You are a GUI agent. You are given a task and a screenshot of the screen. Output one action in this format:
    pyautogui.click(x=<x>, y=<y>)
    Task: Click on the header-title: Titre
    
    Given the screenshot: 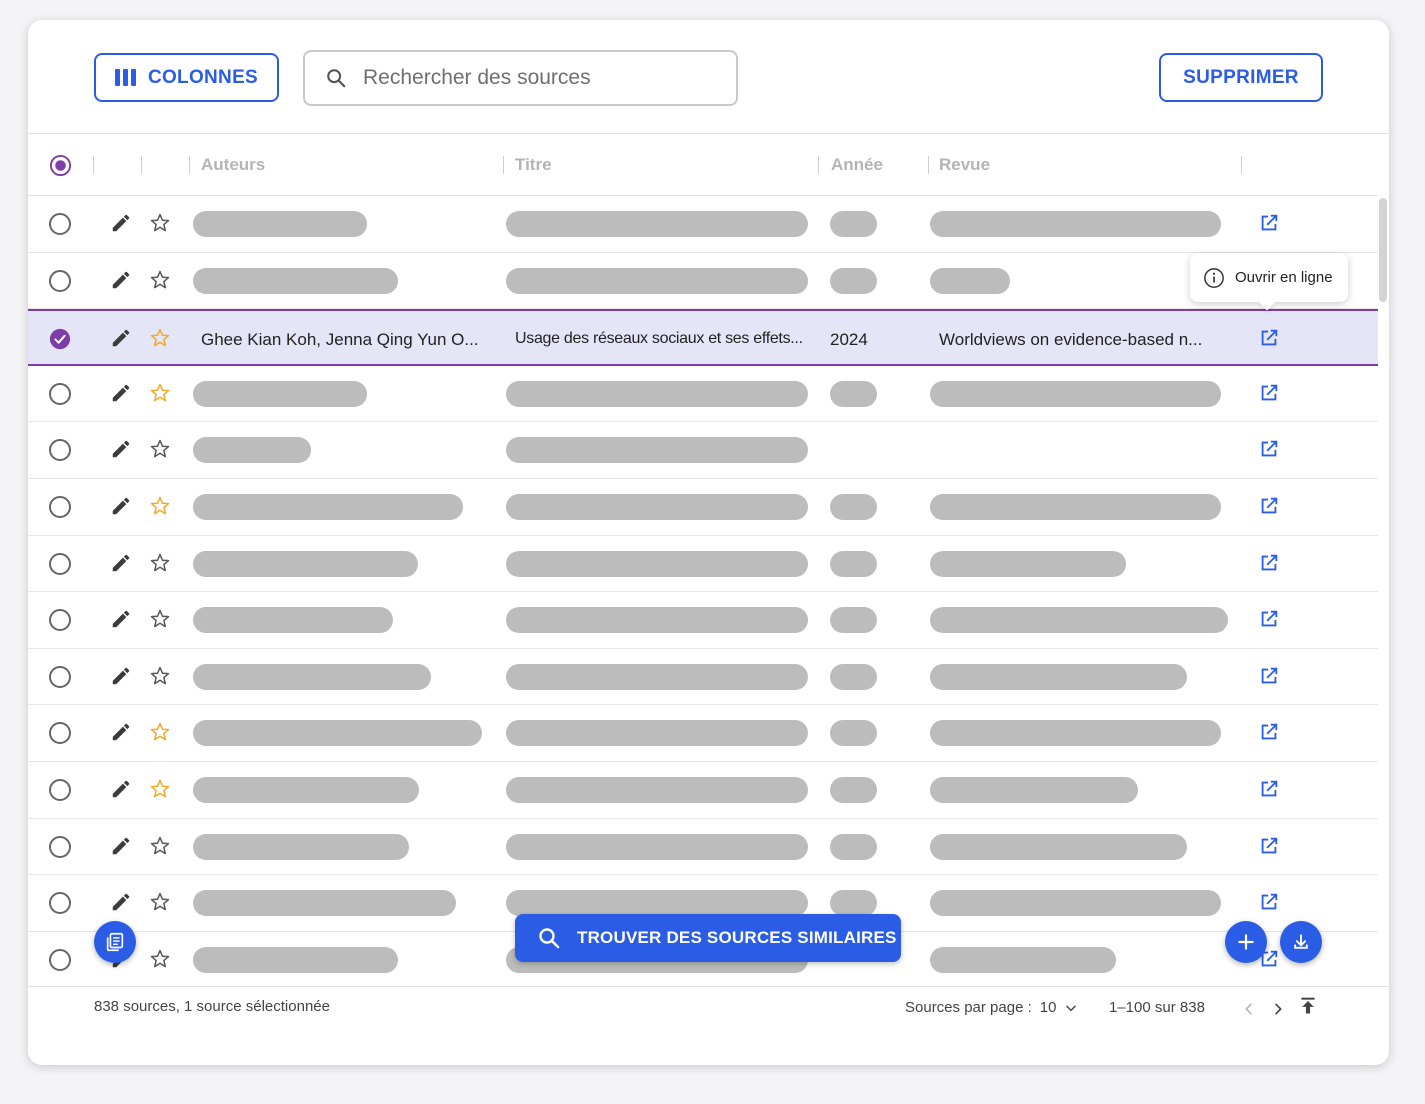 What is the action you would take?
    pyautogui.click(x=533, y=165)
    